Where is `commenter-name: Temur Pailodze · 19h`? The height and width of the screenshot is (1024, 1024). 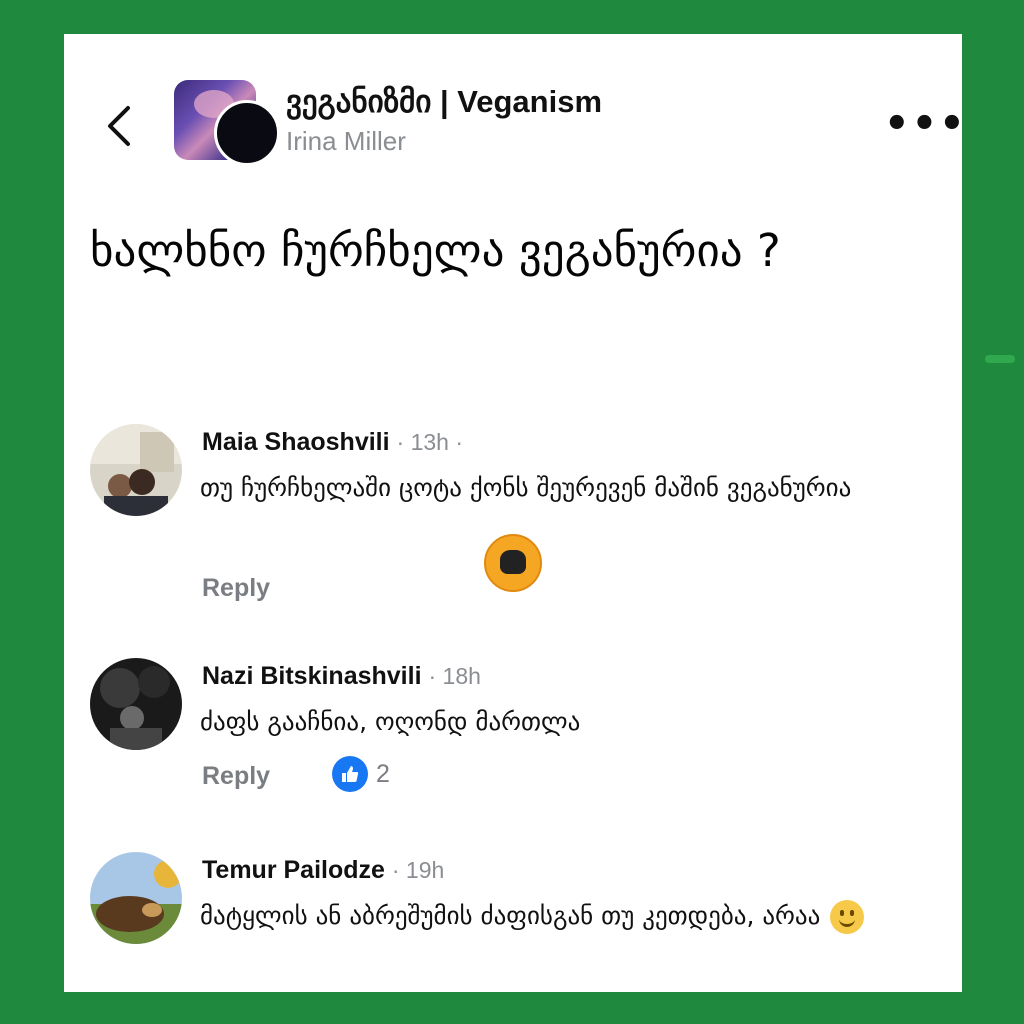
commenter-name: Temur Pailodze · 19h is located at coordinates (323, 870).